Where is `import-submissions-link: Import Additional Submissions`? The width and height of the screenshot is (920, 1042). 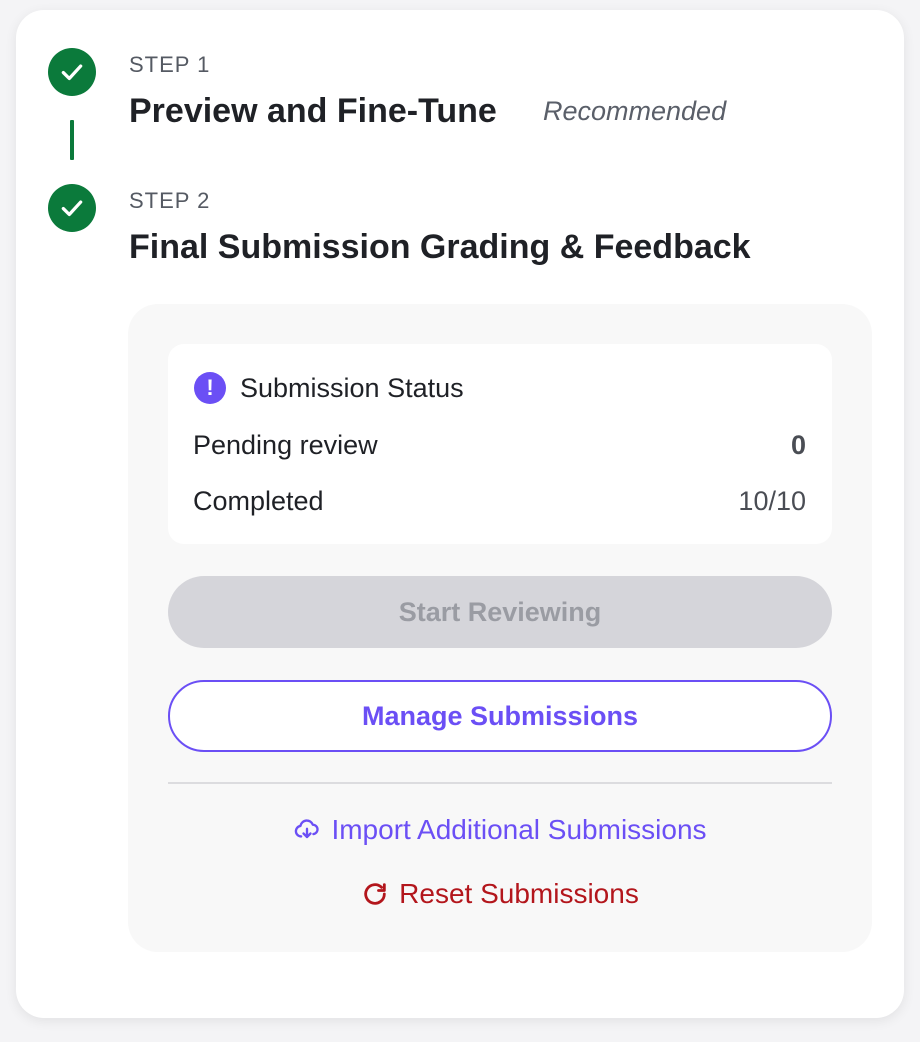 import-submissions-link: Import Additional Submissions is located at coordinates (500, 830).